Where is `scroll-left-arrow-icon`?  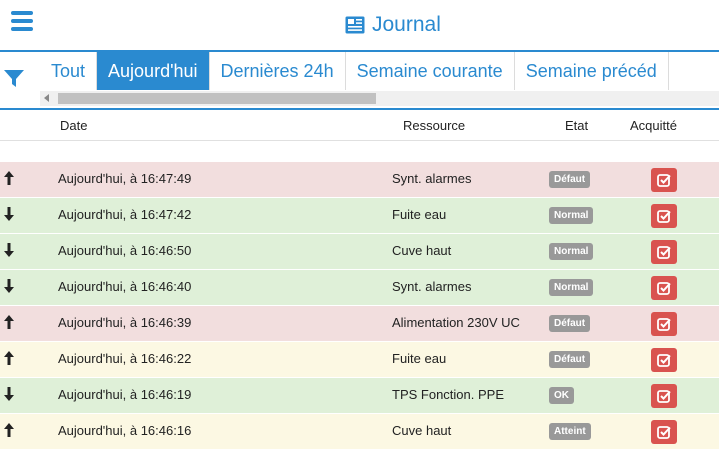 scroll-left-arrow-icon is located at coordinates (46, 98).